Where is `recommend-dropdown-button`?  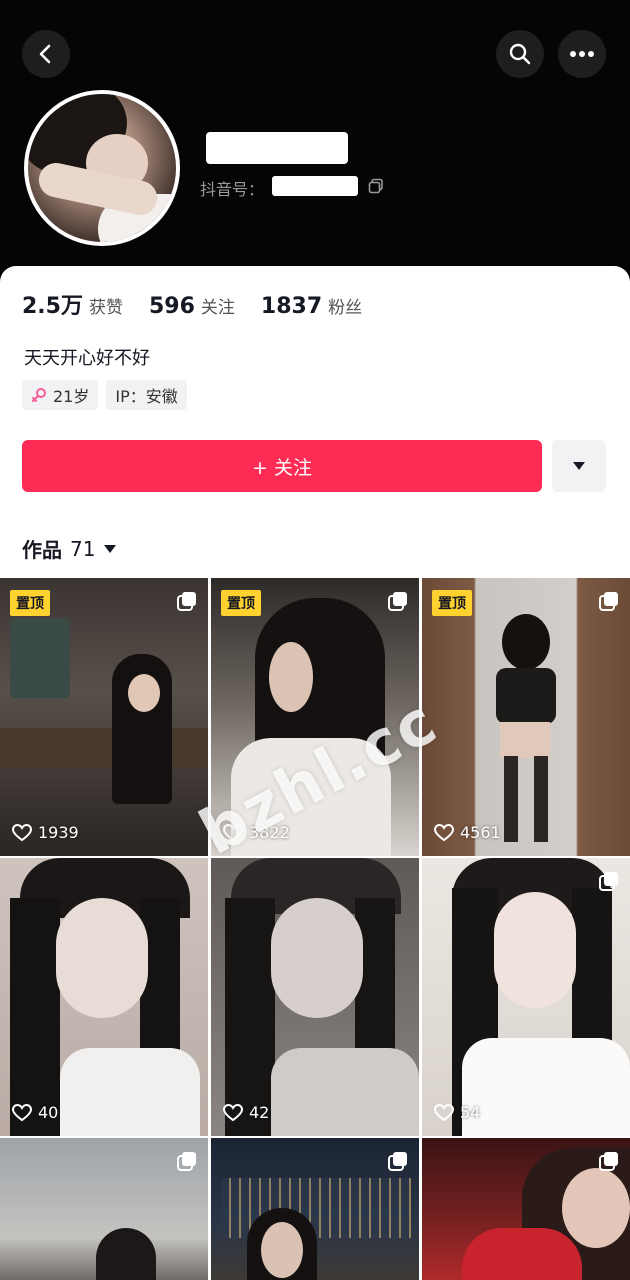
recommend-dropdown-button is located at coordinates (579, 466).